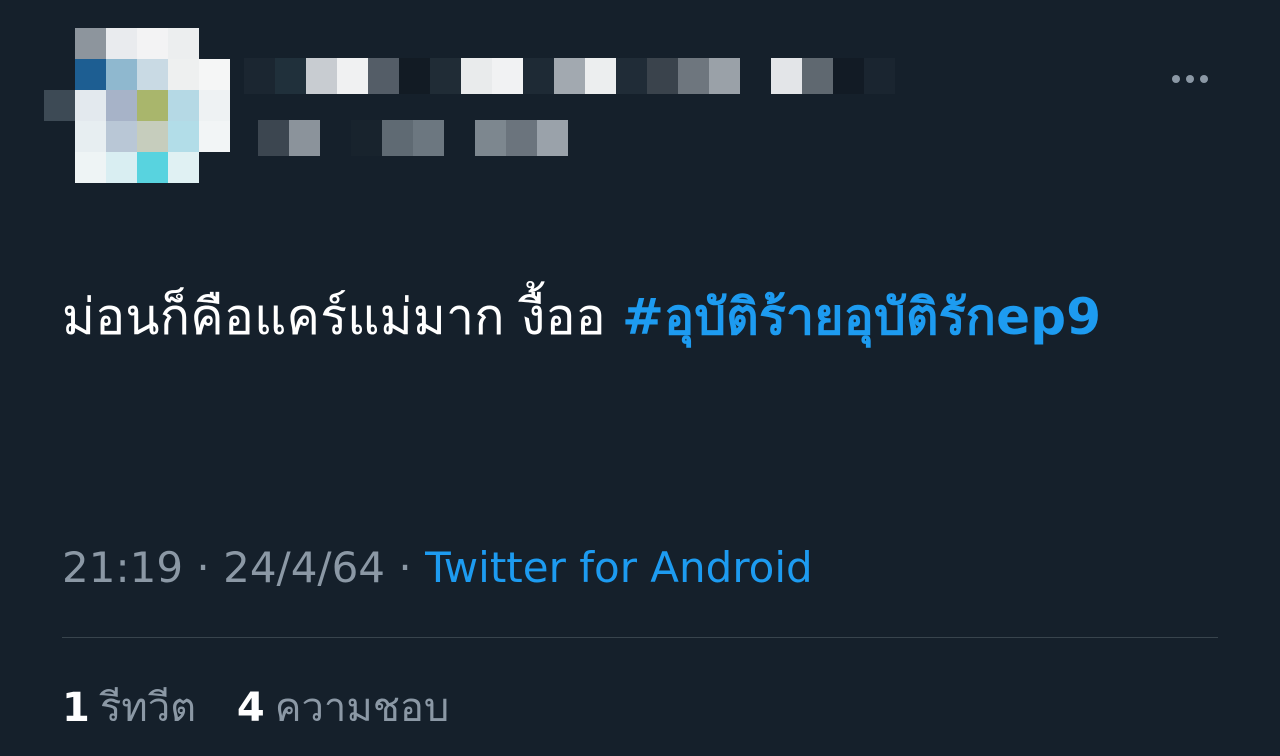  What do you see at coordinates (122, 567) in the screenshot?
I see `tweet-time: 21:19` at bounding box center [122, 567].